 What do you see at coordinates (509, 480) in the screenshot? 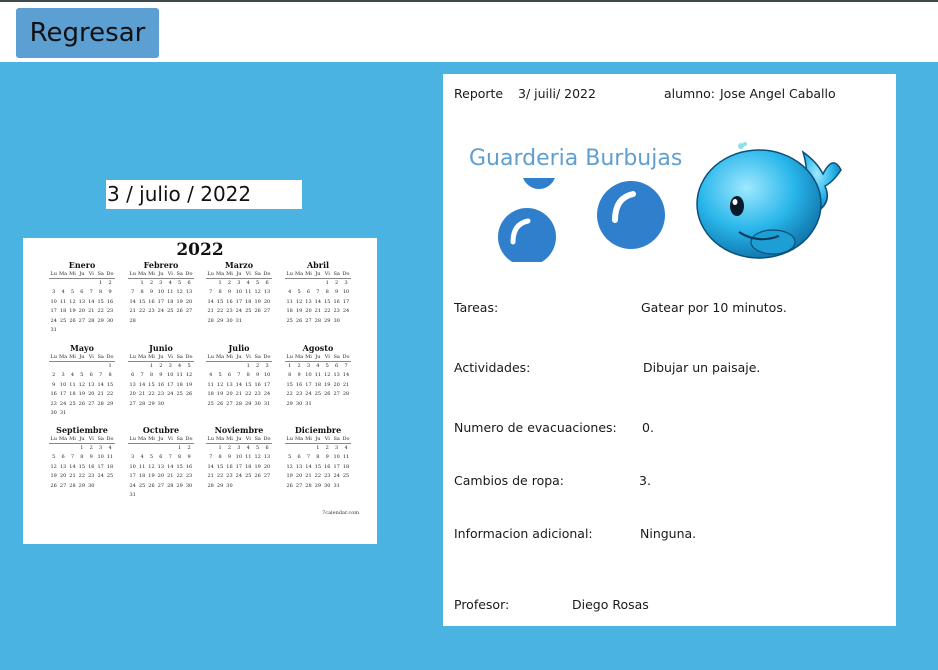
I see `clothes-label: Cambios de ropa:` at bounding box center [509, 480].